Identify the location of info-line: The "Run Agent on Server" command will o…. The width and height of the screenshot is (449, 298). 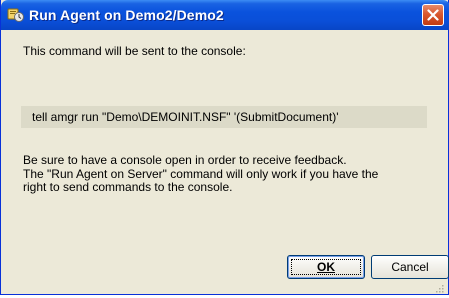
(201, 173).